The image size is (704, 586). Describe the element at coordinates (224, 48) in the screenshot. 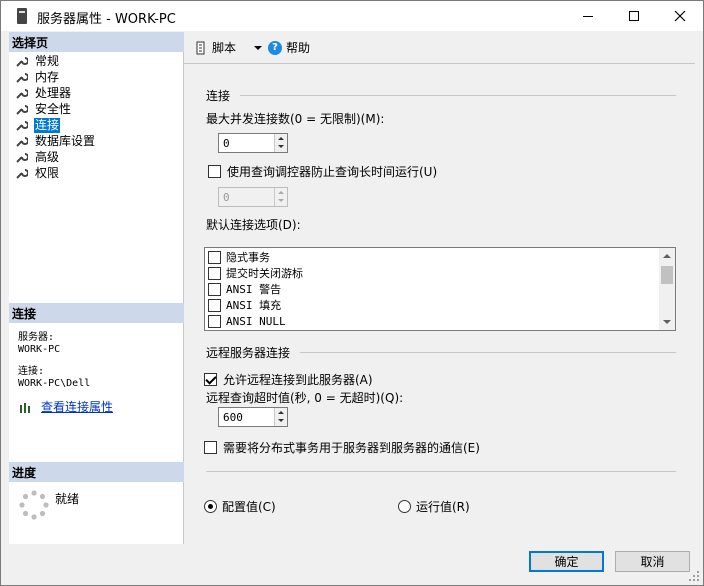

I see `script-label: 脚本` at that location.